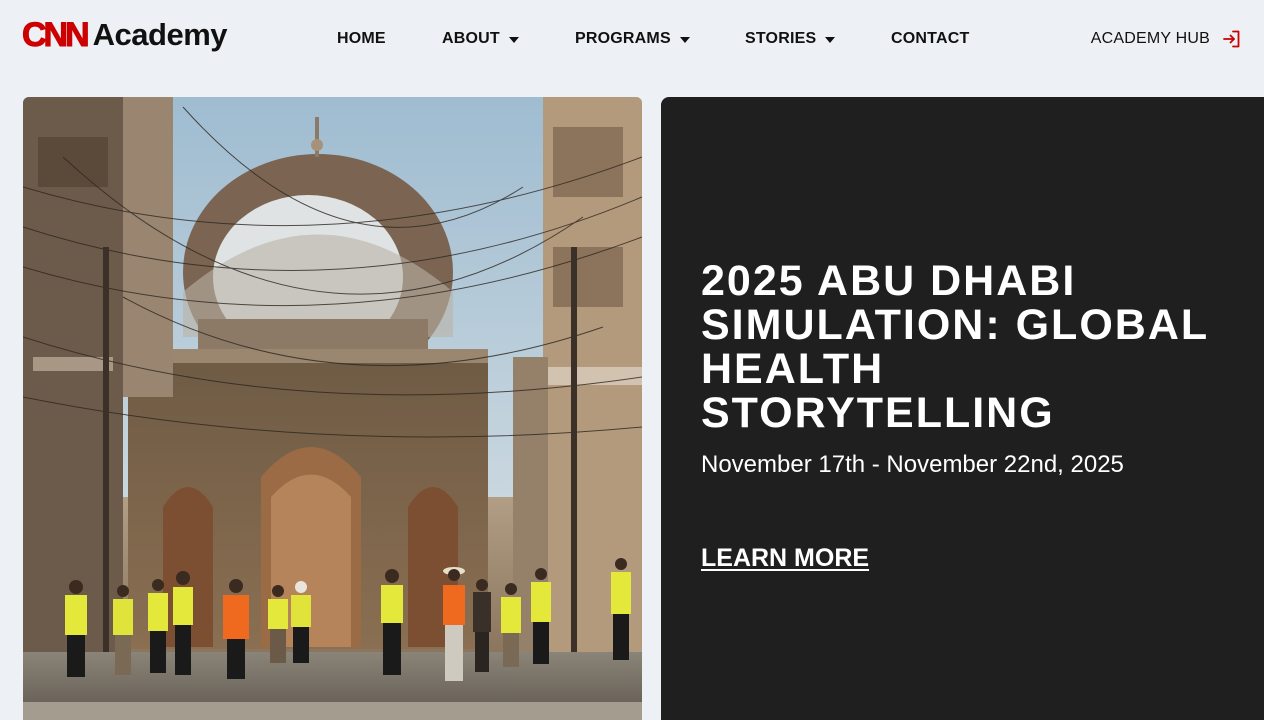 Image resolution: width=1264 pixels, height=720 pixels. Describe the element at coordinates (781, 38) in the screenshot. I see `nav-stories-label: STORIES` at that location.